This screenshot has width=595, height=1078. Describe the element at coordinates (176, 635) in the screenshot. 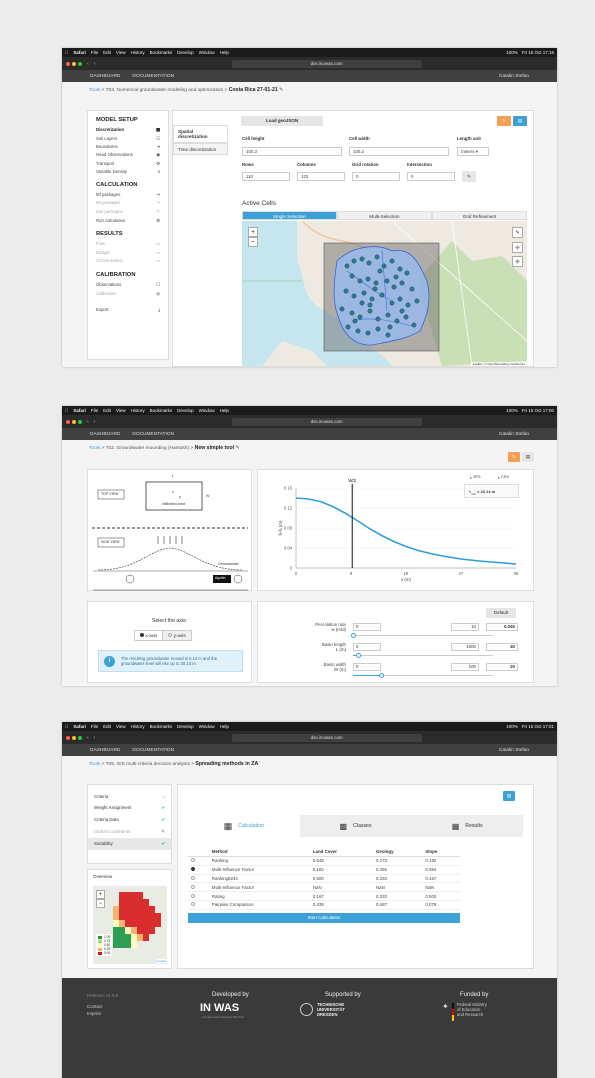

I see `y-axis-option: y-axis` at that location.